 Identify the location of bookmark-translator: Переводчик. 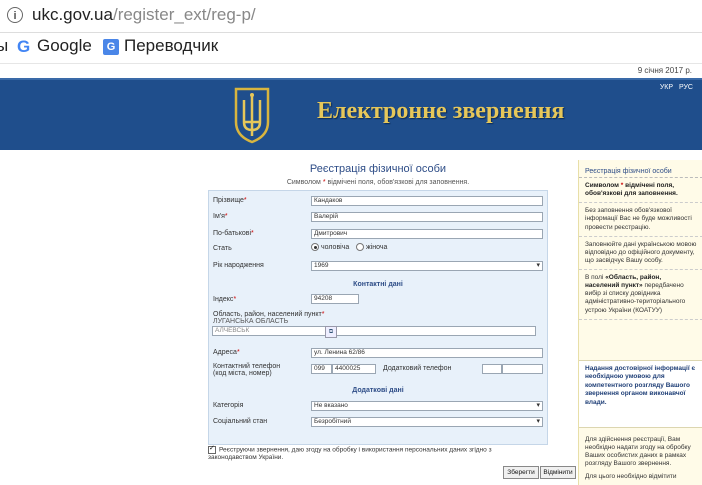
(171, 46).